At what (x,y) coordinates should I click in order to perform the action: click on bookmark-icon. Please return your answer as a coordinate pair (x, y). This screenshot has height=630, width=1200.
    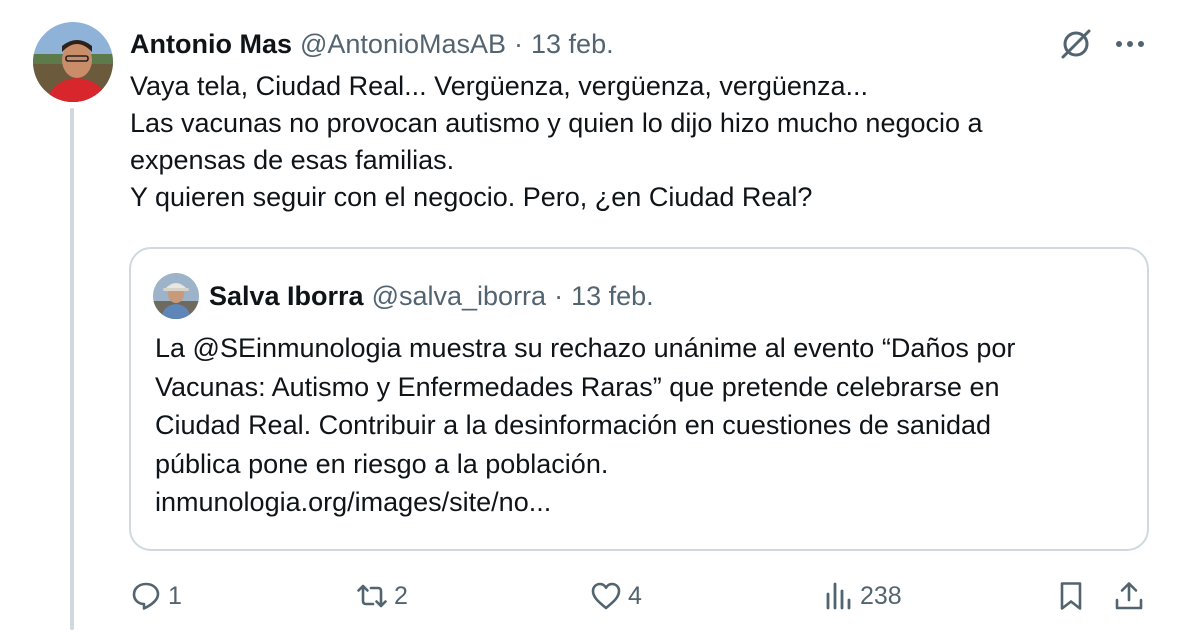
    Looking at the image, I should click on (1071, 596).